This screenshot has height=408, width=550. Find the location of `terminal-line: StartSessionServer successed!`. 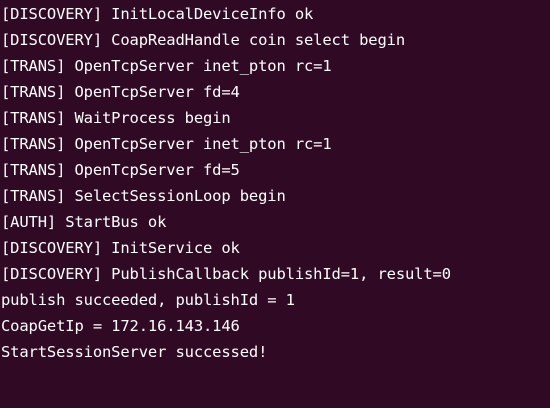

terminal-line: StartSessionServer successed! is located at coordinates (134, 352).